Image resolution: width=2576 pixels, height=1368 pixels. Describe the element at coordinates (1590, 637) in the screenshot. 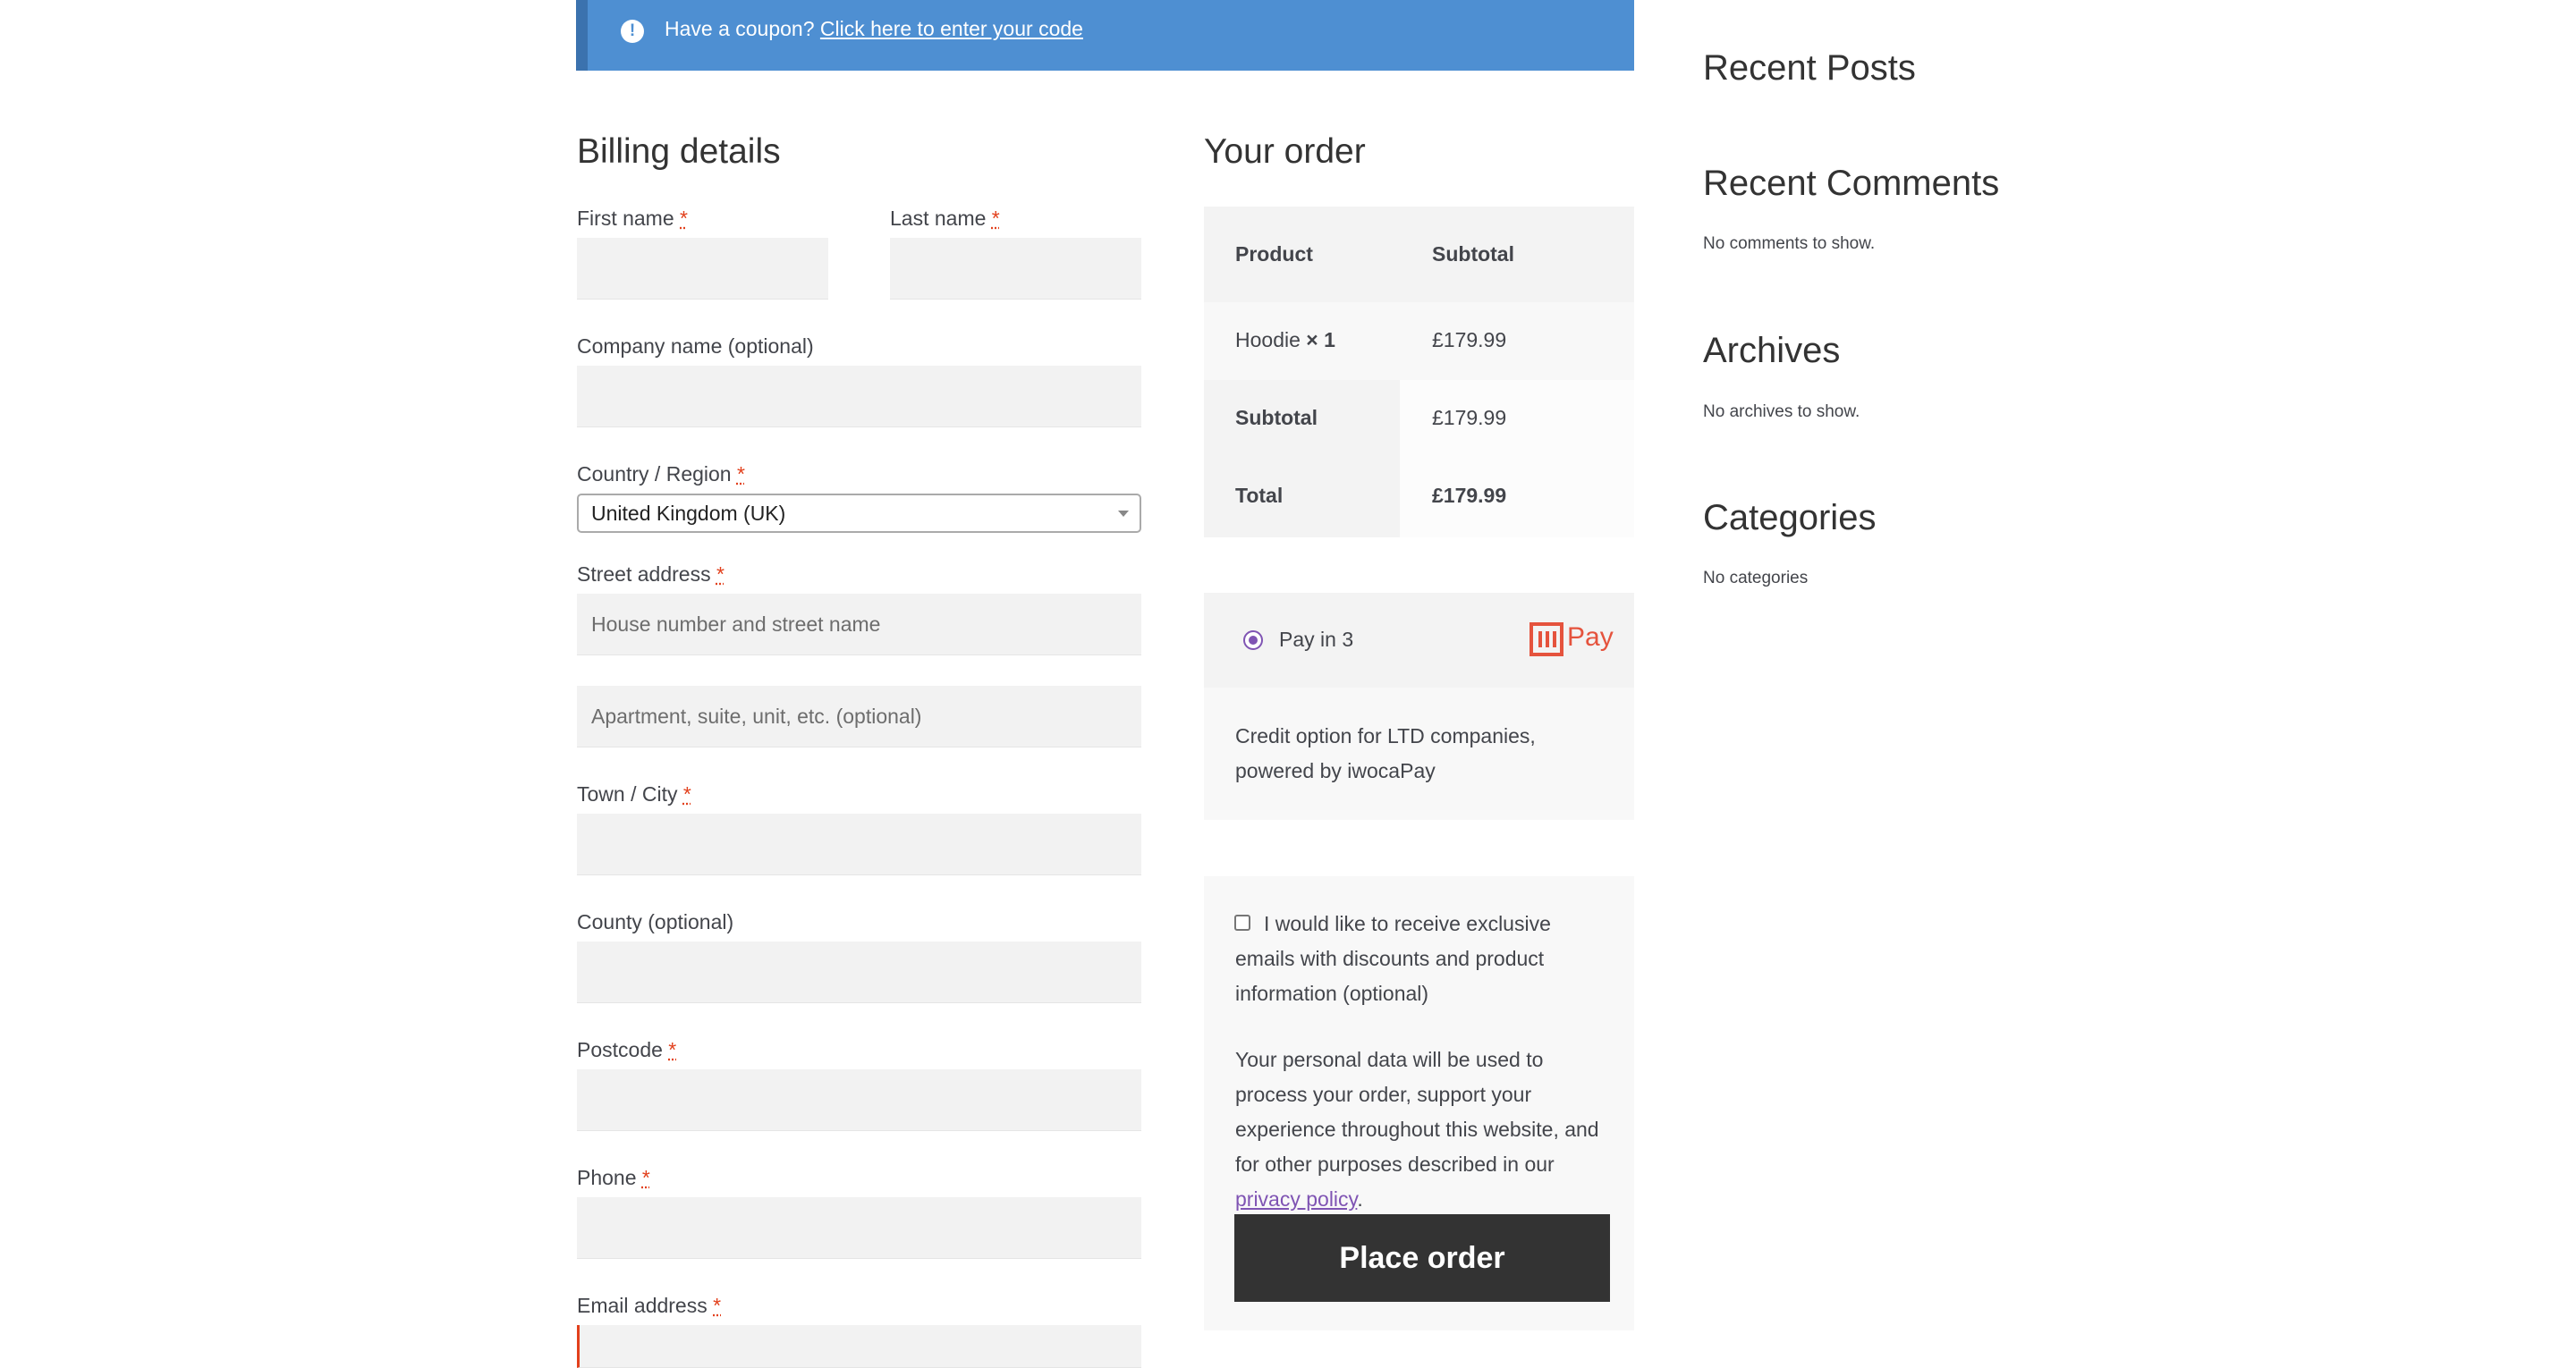

I see `iwoca-pay-text: Pay` at that location.